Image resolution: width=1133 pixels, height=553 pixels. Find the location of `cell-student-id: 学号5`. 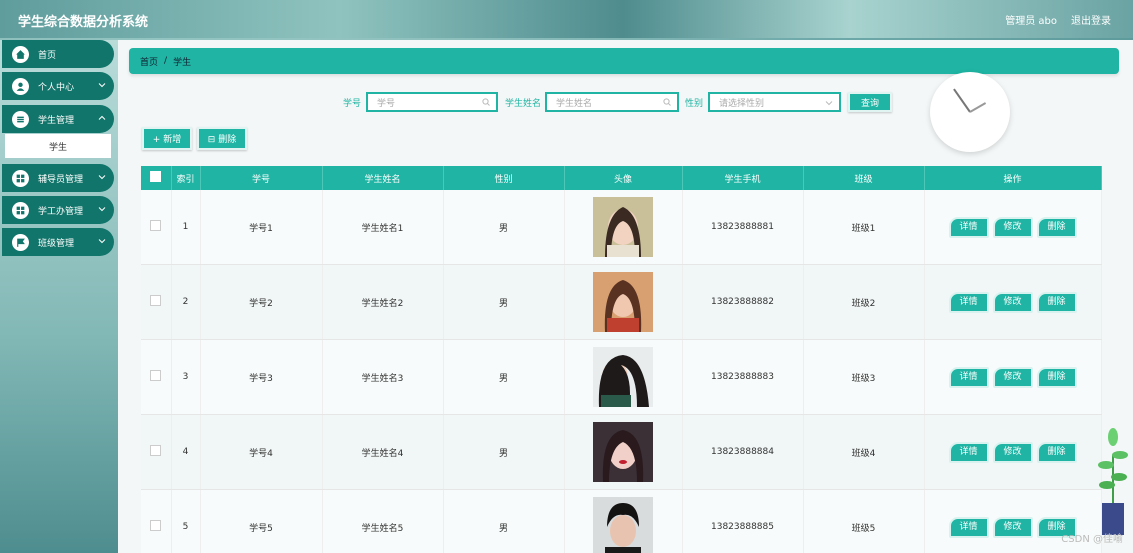

cell-student-id: 学号5 is located at coordinates (261, 521).